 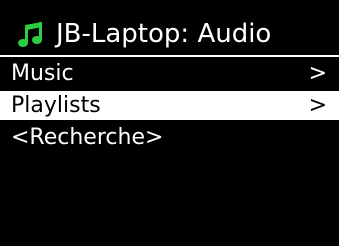 What do you see at coordinates (56, 105) in the screenshot?
I see `menu-item-label: Playlists` at bounding box center [56, 105].